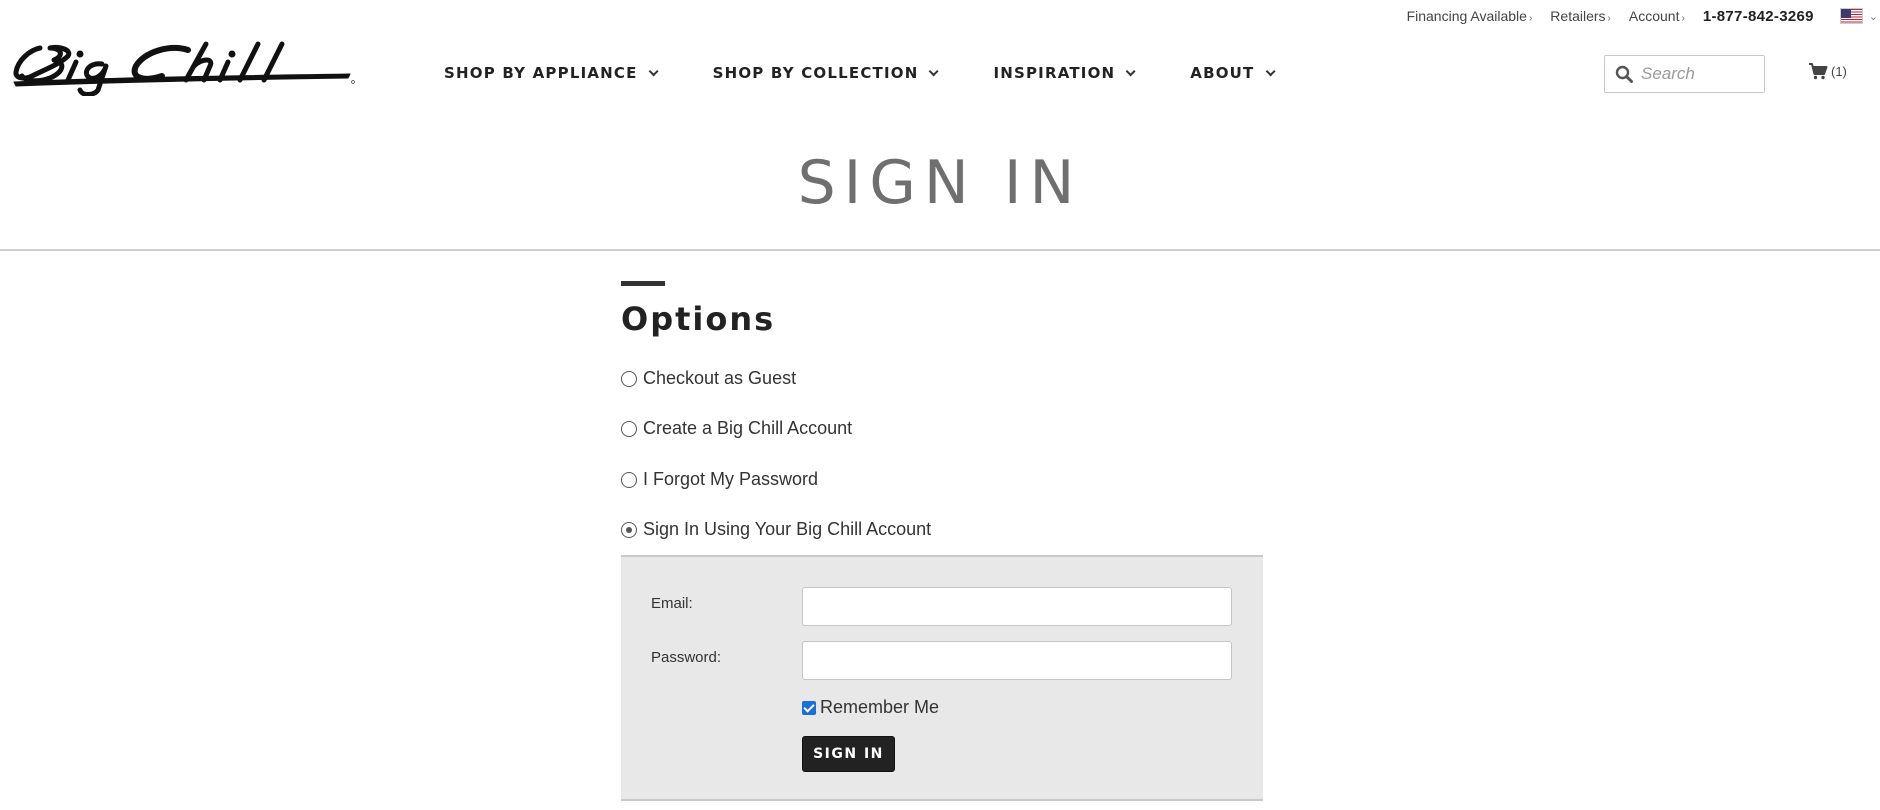 Image resolution: width=1880 pixels, height=810 pixels. Describe the element at coordinates (1624, 74) in the screenshot. I see `search-icon` at that location.